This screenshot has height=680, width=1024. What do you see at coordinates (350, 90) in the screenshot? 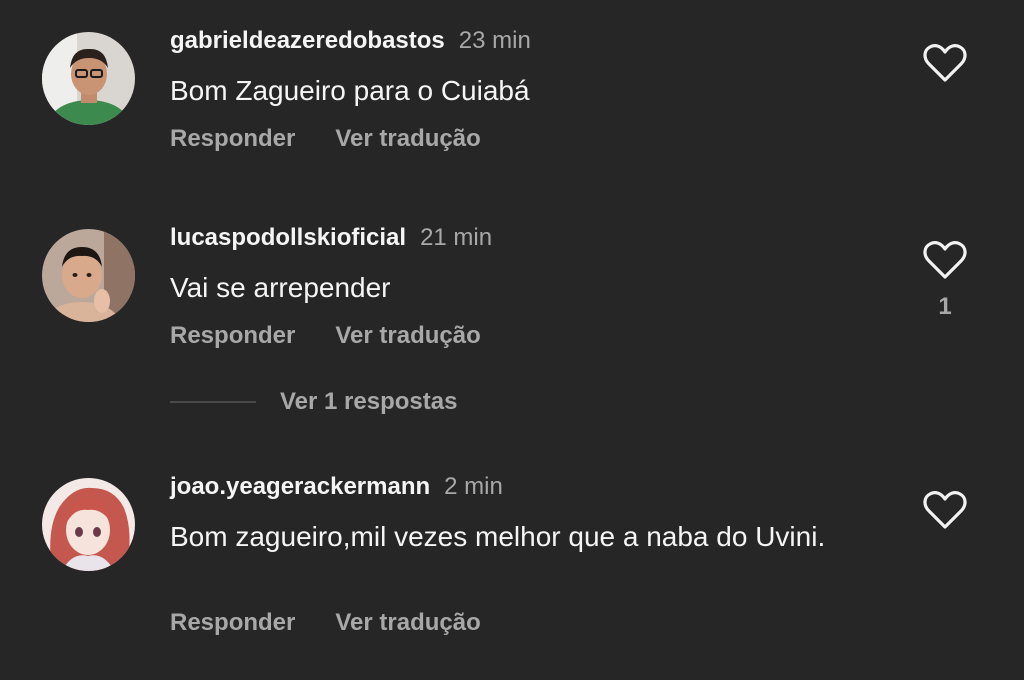
I see `comment-text: Bom Zagueiro para o Cuiabá` at bounding box center [350, 90].